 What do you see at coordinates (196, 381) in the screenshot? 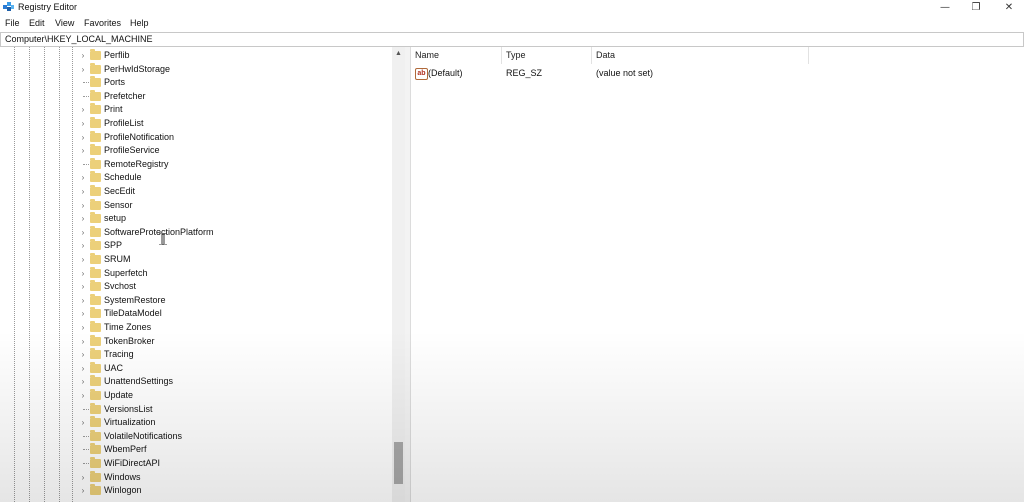
I see `tree-item: › UnattendSettings` at bounding box center [196, 381].